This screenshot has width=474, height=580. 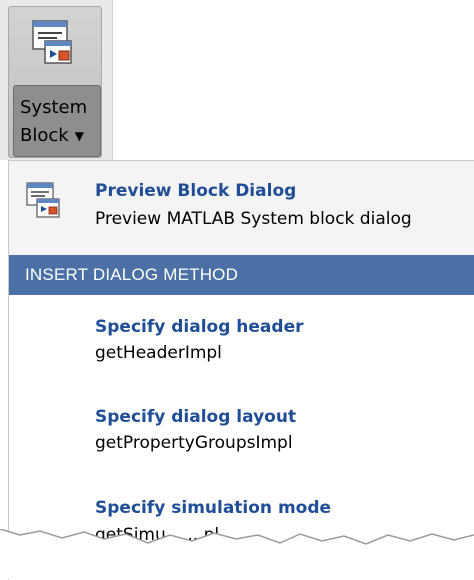 What do you see at coordinates (241, 275) in the screenshot?
I see `section-header-insert-dialog-method: INSERT DIALOG METHOD` at bounding box center [241, 275].